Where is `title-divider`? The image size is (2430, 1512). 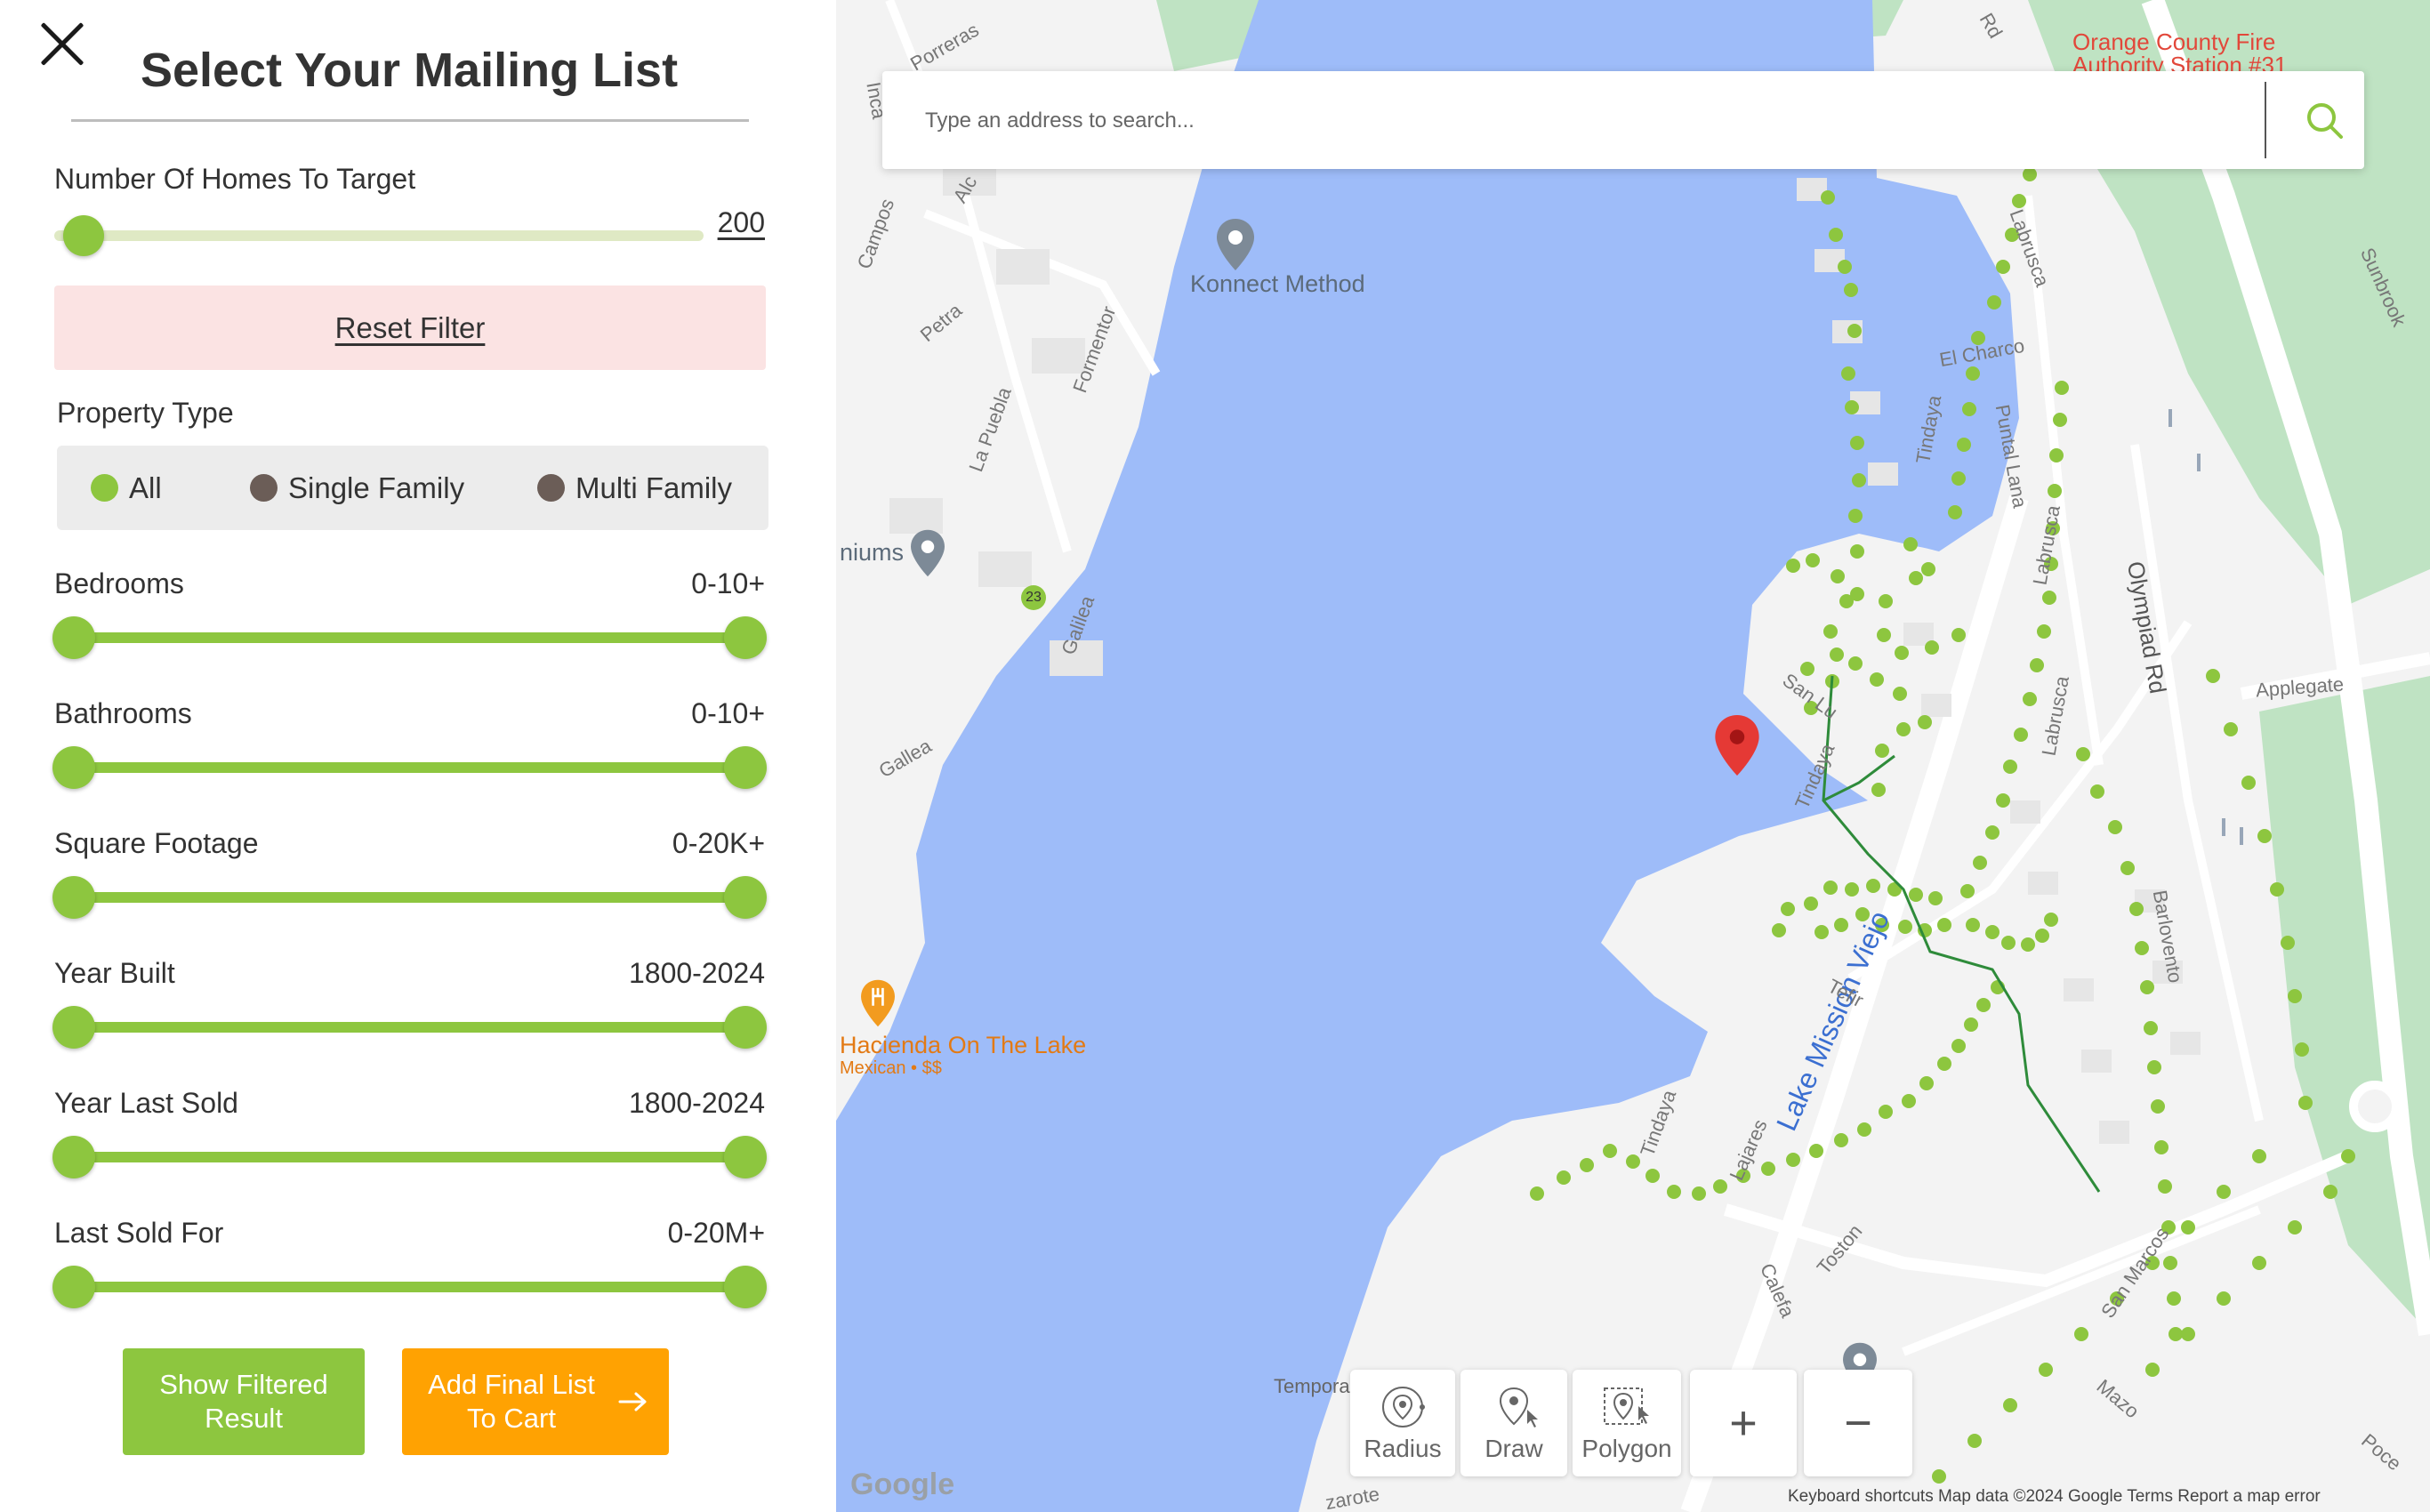 title-divider is located at coordinates (410, 121).